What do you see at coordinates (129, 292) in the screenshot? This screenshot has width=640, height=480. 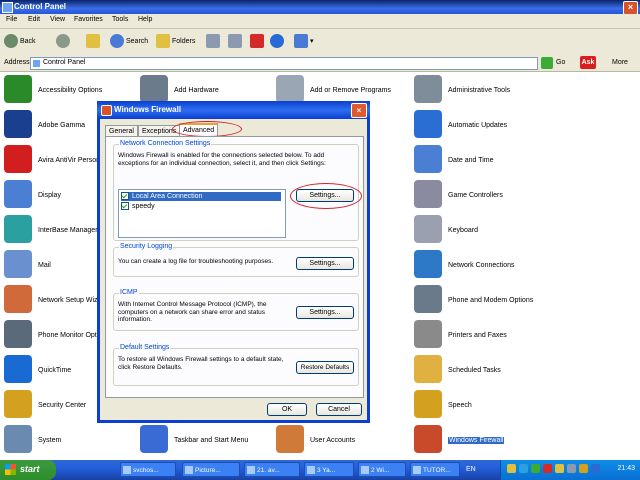 I see `group-title: ICMP` at bounding box center [129, 292].